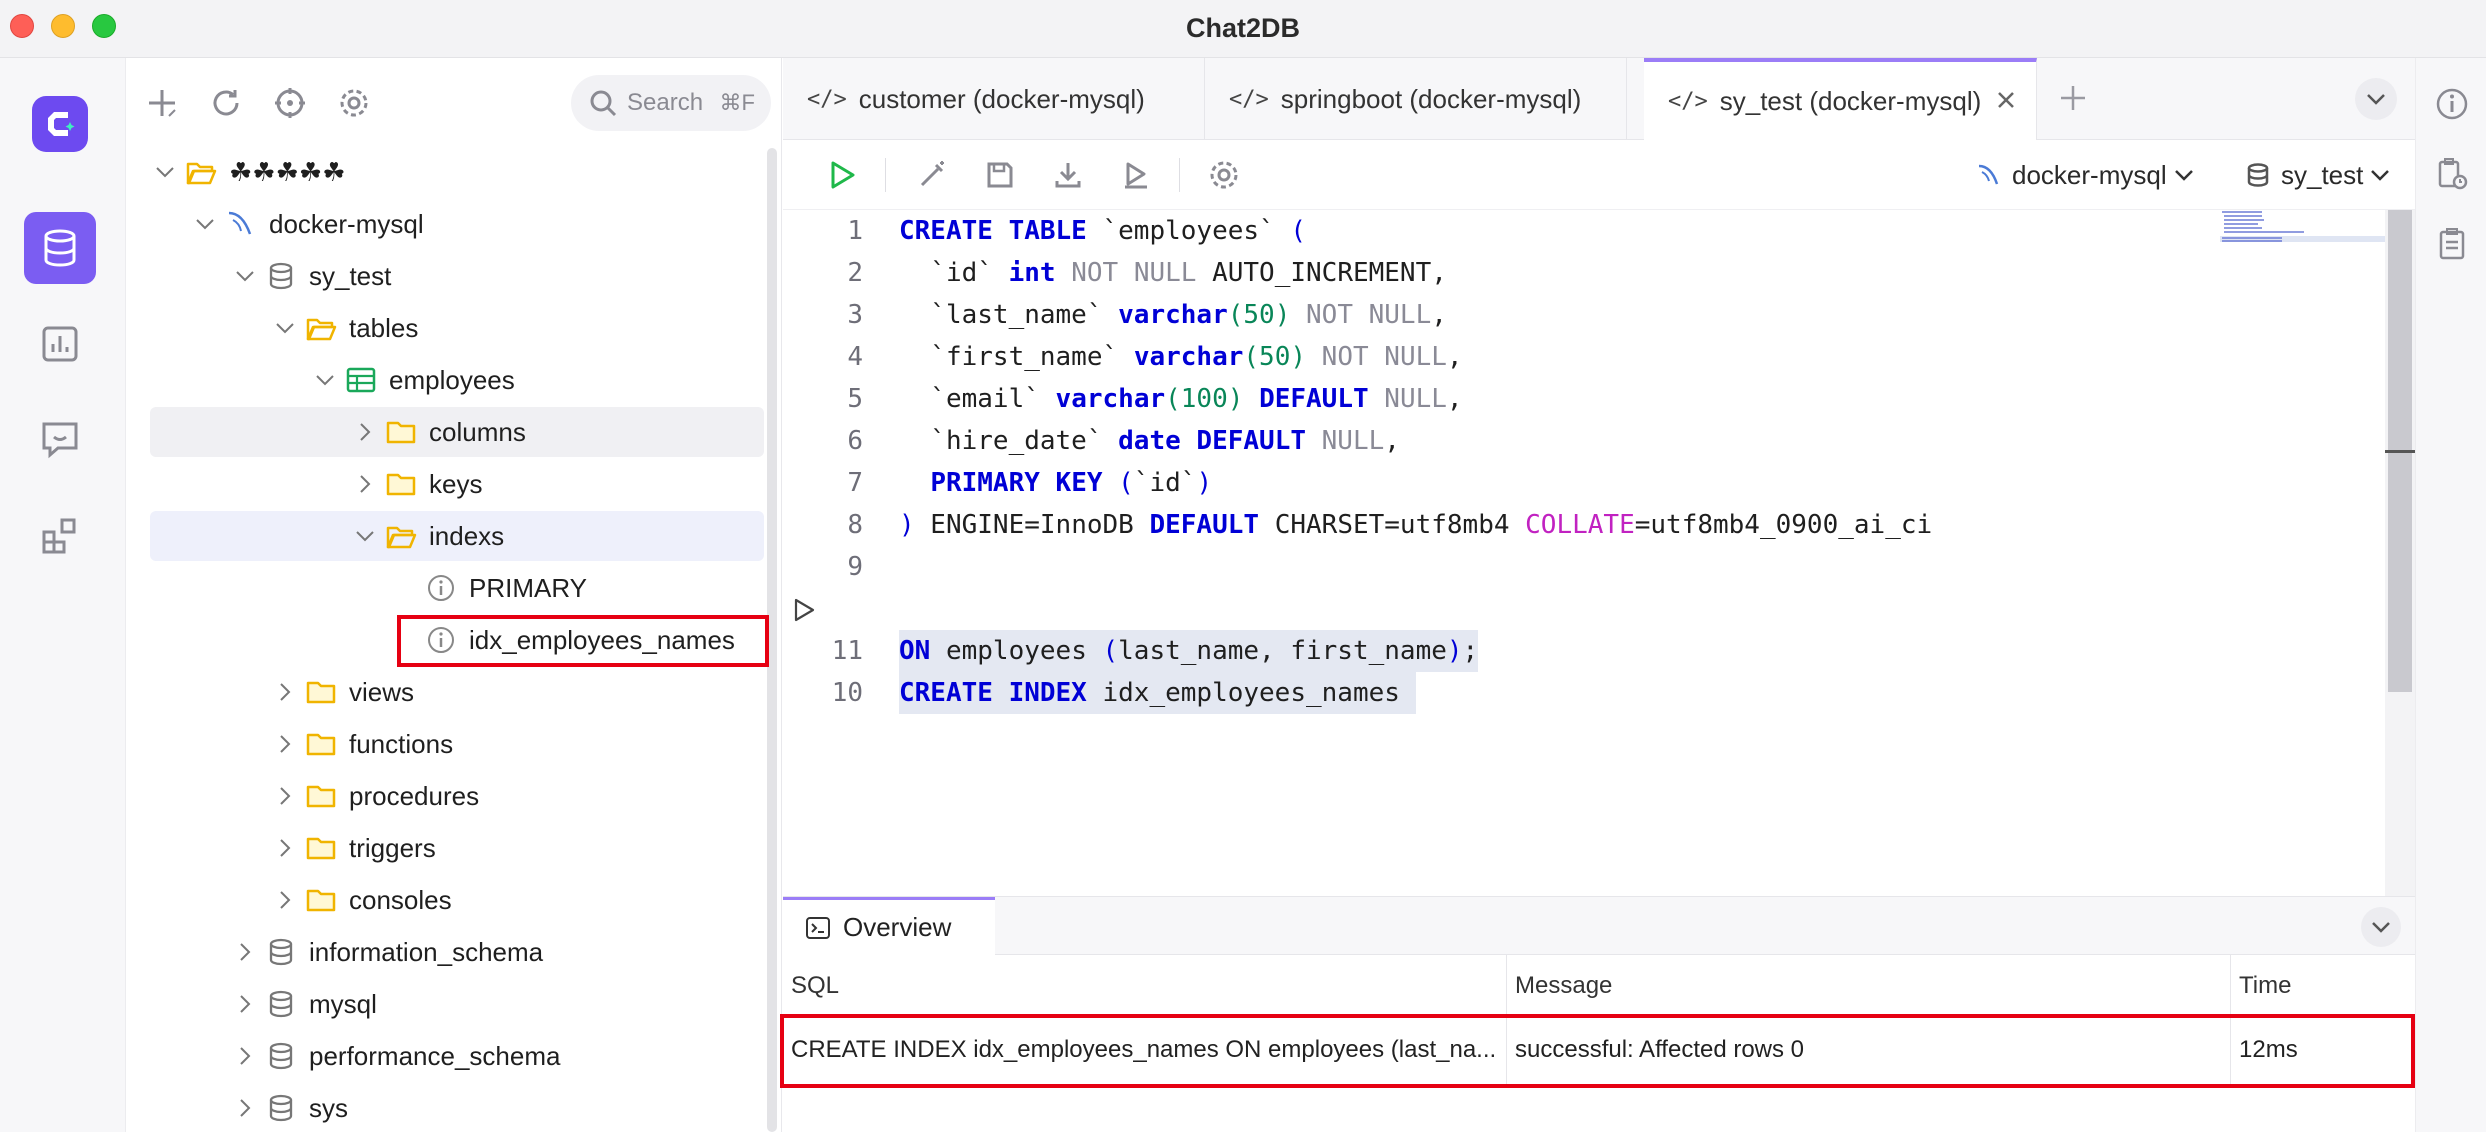 The width and height of the screenshot is (2486, 1134). What do you see at coordinates (1076, 231) in the screenshot?
I see `code-line: 1 CREATE TABLE `employees` (` at bounding box center [1076, 231].